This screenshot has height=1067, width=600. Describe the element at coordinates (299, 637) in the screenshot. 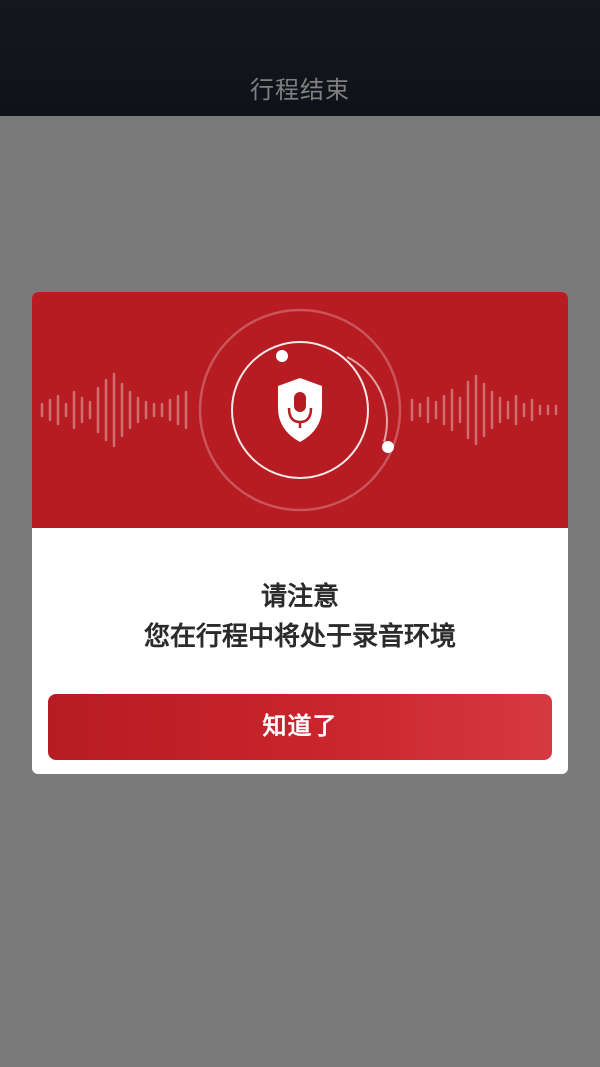

I see `dialog-message: 您在行程中将处于录音环境` at that location.